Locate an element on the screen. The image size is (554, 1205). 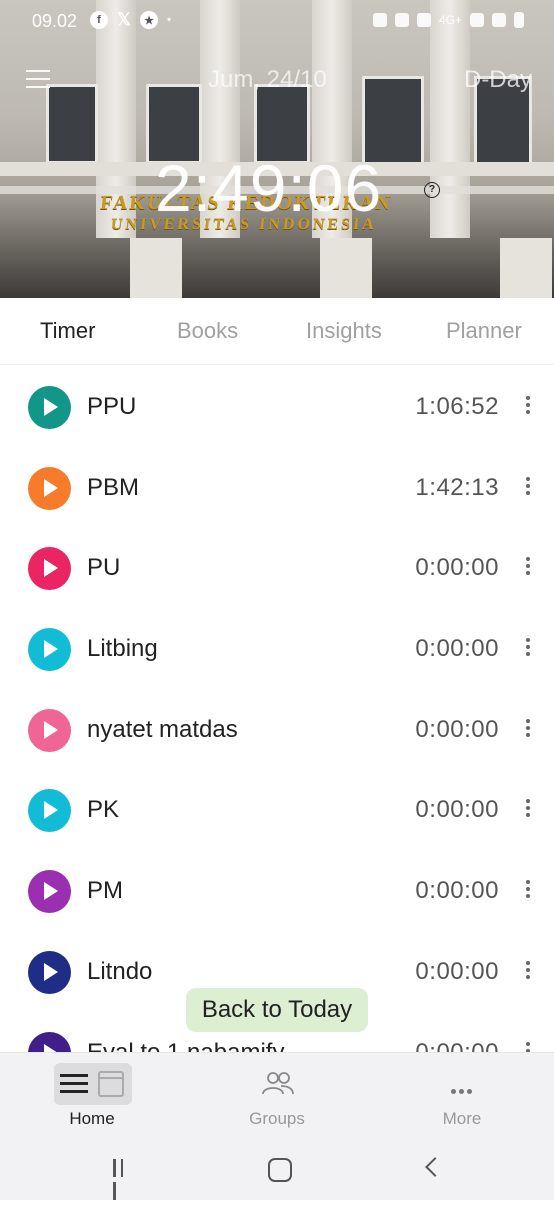
cast-icon is located at coordinates (379, 20).